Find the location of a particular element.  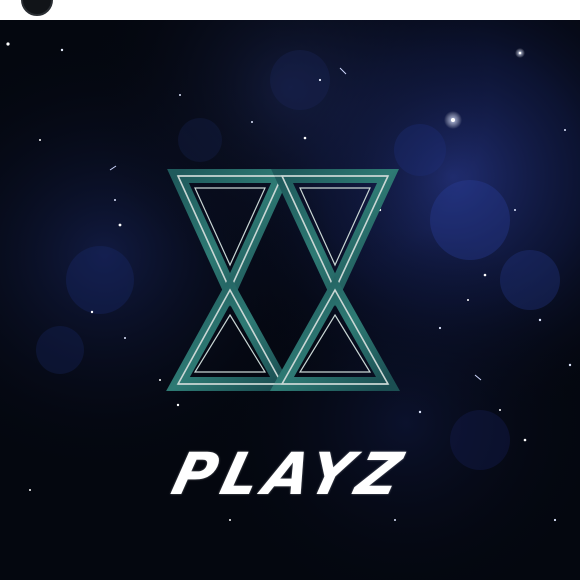

profile-avatar is located at coordinates (37, 8).